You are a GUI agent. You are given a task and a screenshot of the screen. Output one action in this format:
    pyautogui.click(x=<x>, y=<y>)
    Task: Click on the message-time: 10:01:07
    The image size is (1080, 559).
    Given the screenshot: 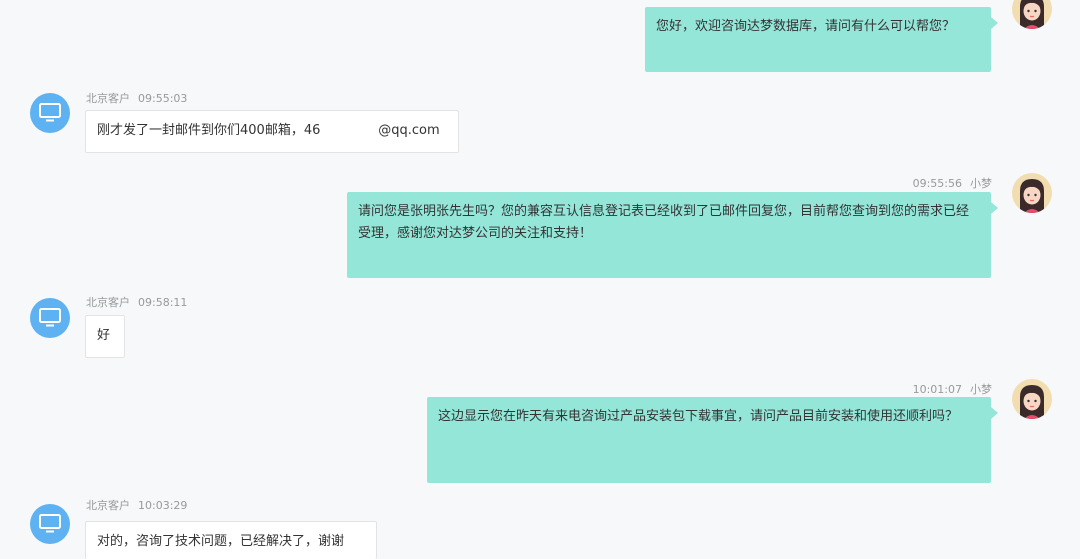 What is the action you would take?
    pyautogui.click(x=937, y=389)
    